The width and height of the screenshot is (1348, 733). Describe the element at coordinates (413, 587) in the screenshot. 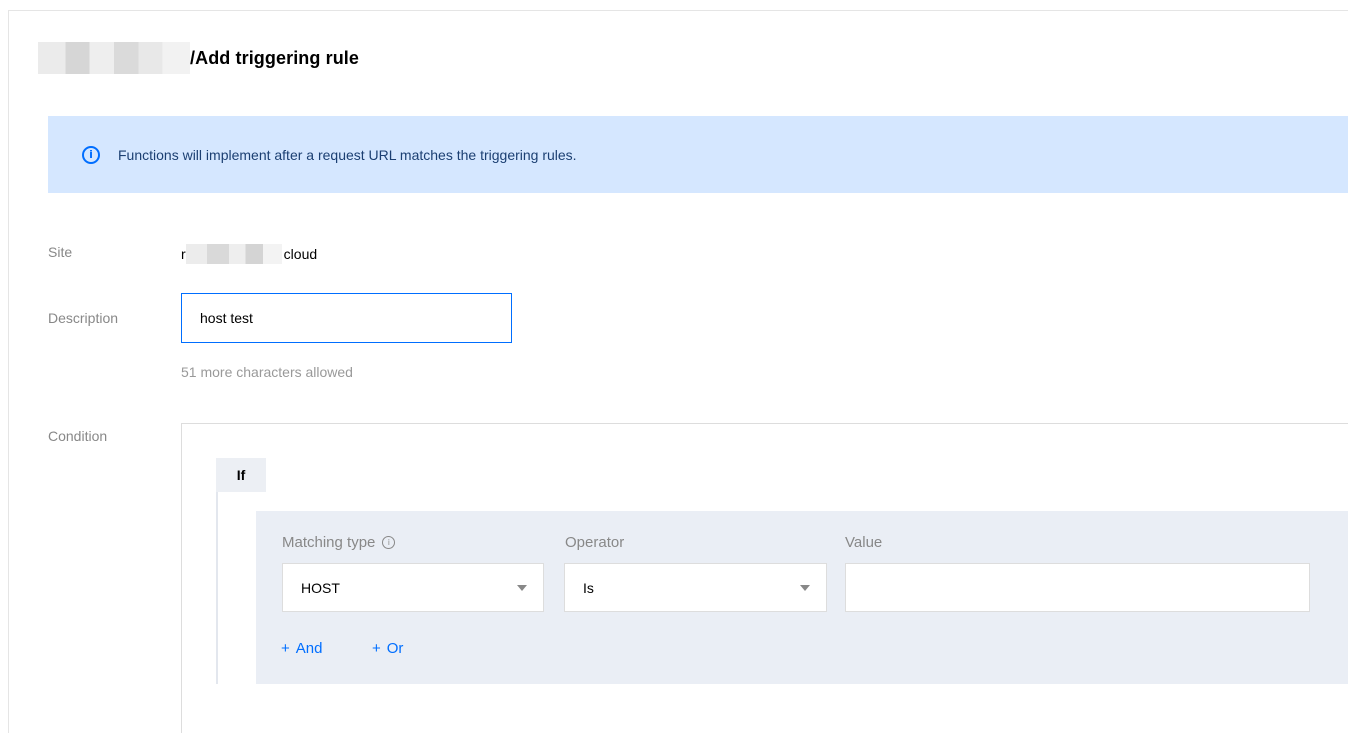

I see `matching-type-select: HOST` at that location.